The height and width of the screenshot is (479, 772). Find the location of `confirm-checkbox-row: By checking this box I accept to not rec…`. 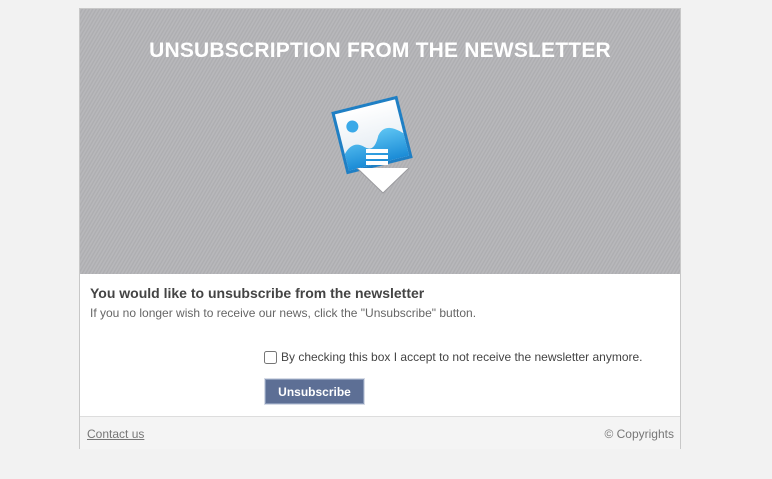

confirm-checkbox-row: By checking this box I accept to not rec… is located at coordinates (453, 357).